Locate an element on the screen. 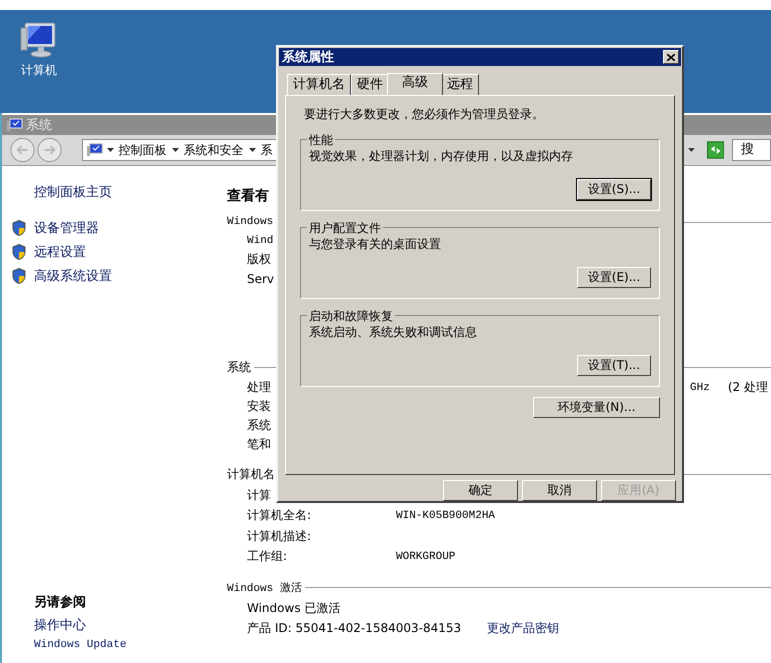 The width and height of the screenshot is (771, 663). group-description: 与您登录有关的桌面设置 is located at coordinates (375, 244).